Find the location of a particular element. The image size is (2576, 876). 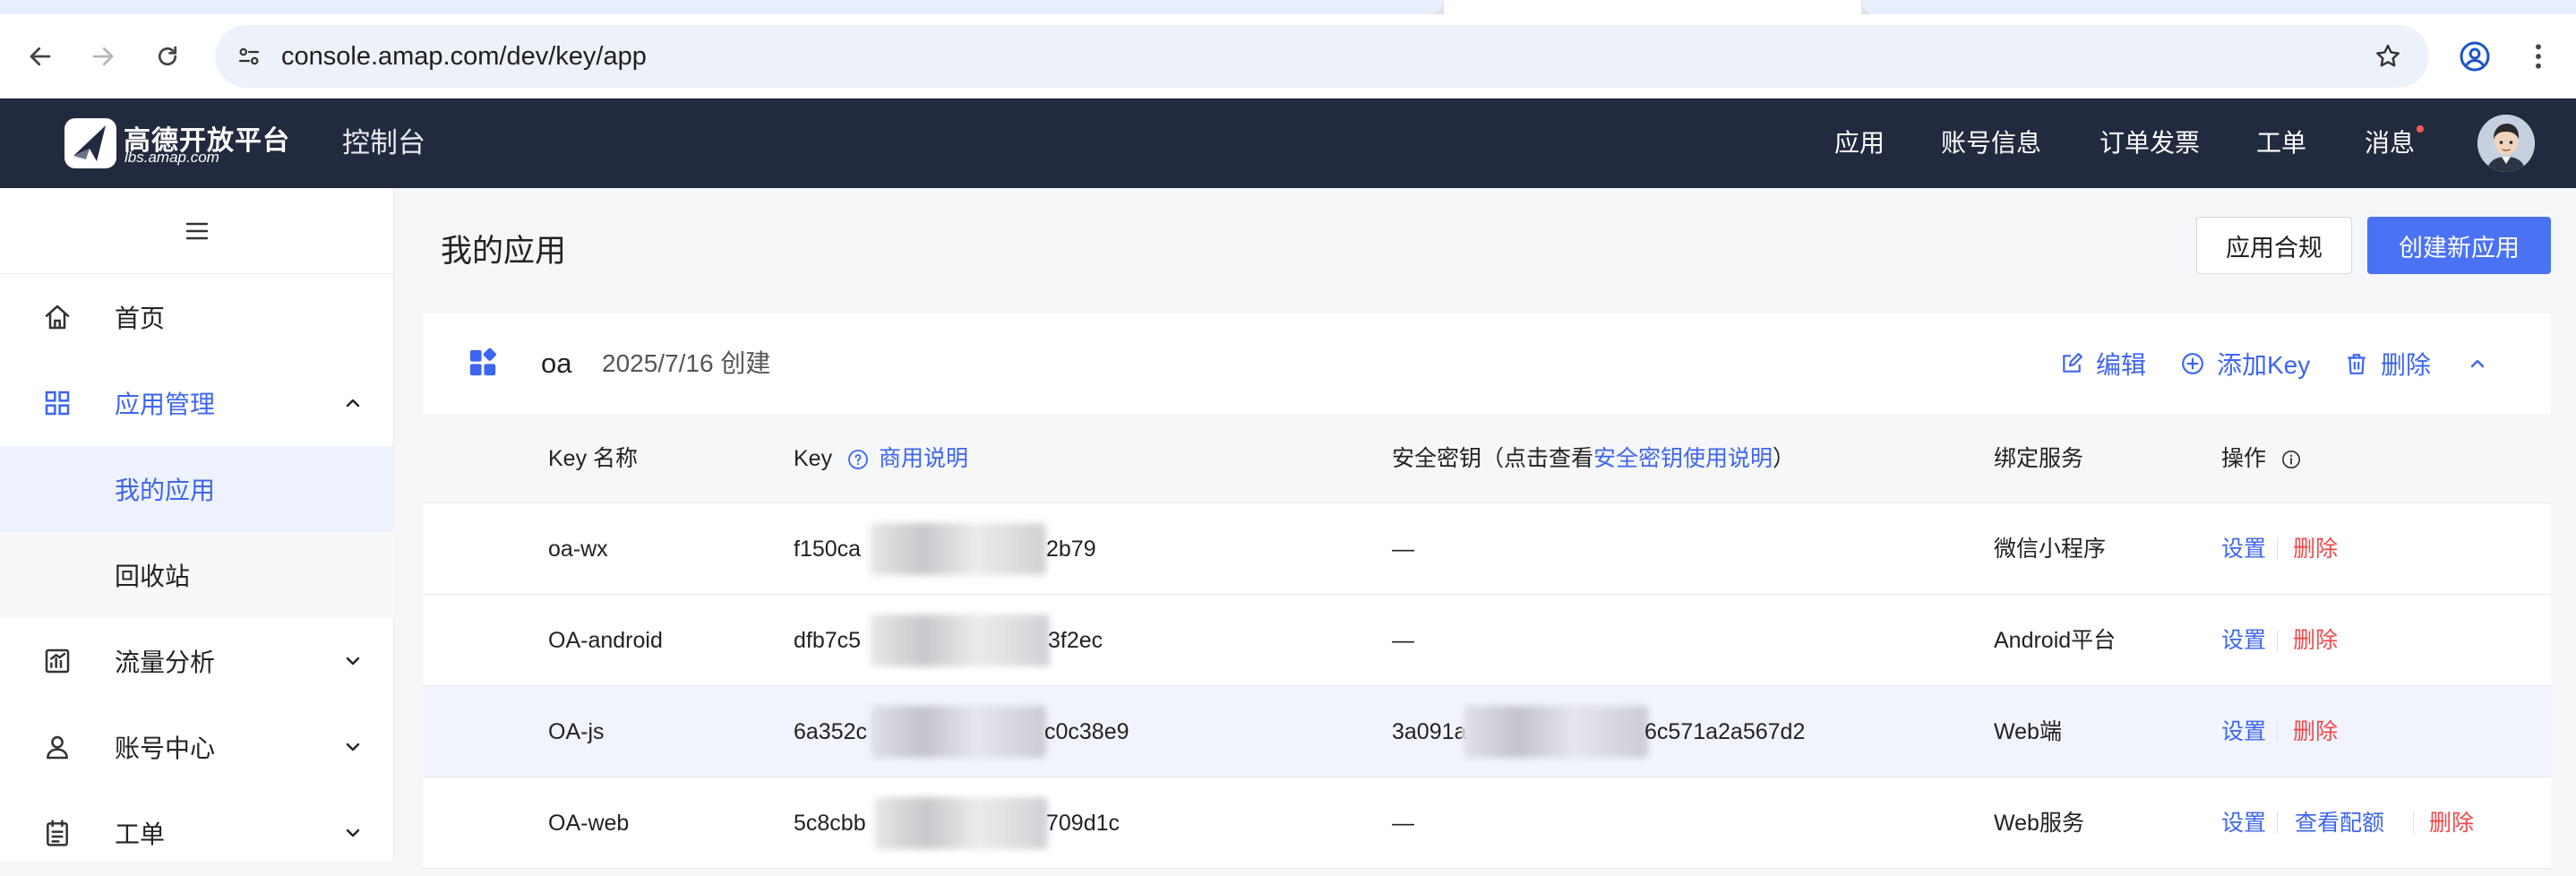

browser-menu-button is located at coordinates (2538, 56).